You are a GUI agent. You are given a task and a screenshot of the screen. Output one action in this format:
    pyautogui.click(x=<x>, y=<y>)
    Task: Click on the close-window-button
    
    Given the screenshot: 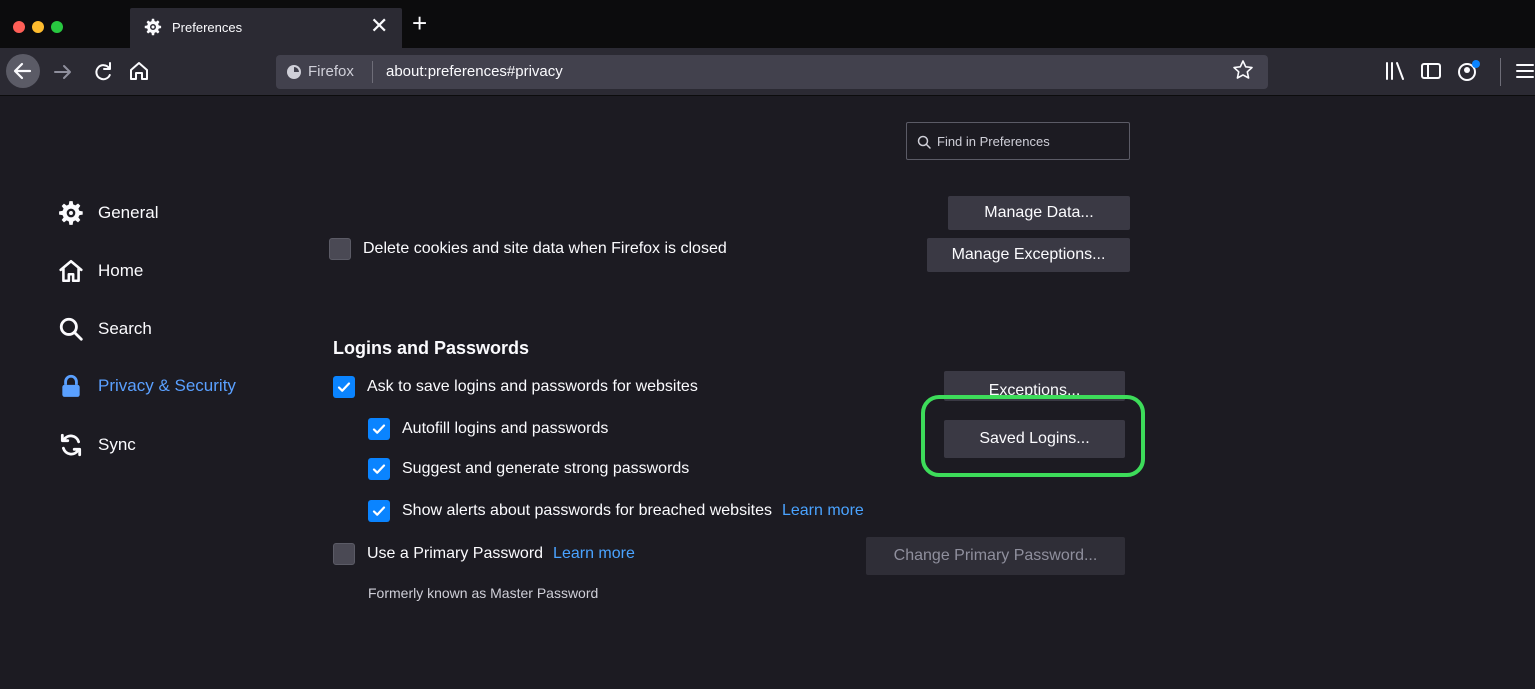 What is the action you would take?
    pyautogui.click(x=19, y=27)
    